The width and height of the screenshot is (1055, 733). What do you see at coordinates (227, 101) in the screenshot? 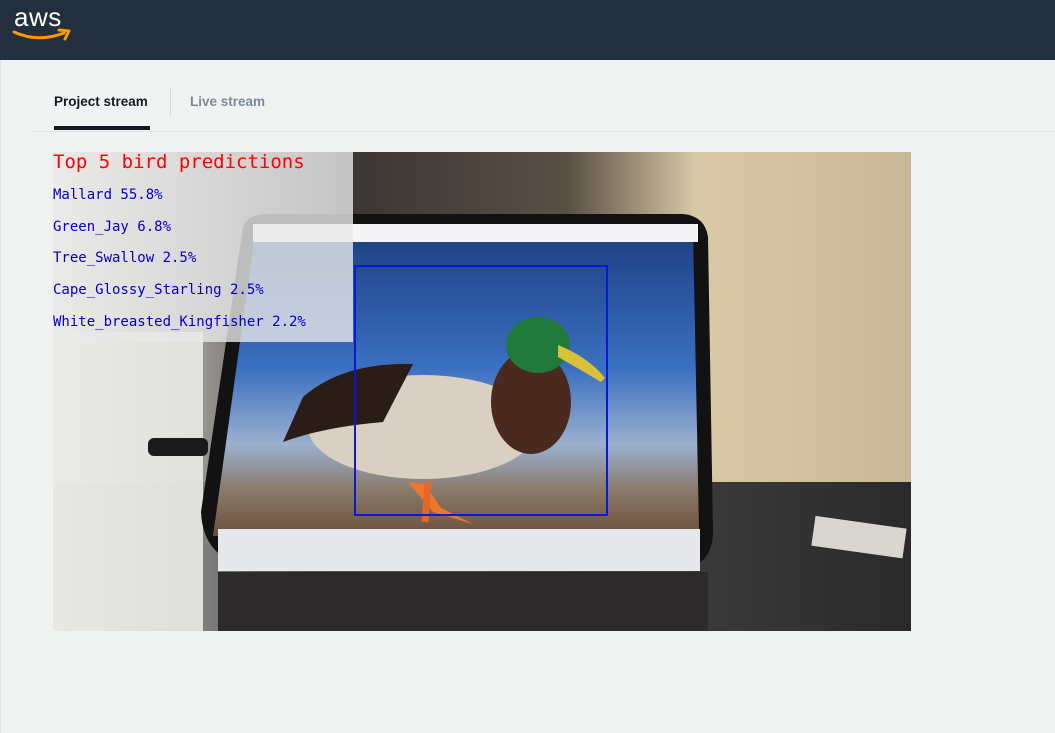
I see `tab-live-stream: Live stream` at bounding box center [227, 101].